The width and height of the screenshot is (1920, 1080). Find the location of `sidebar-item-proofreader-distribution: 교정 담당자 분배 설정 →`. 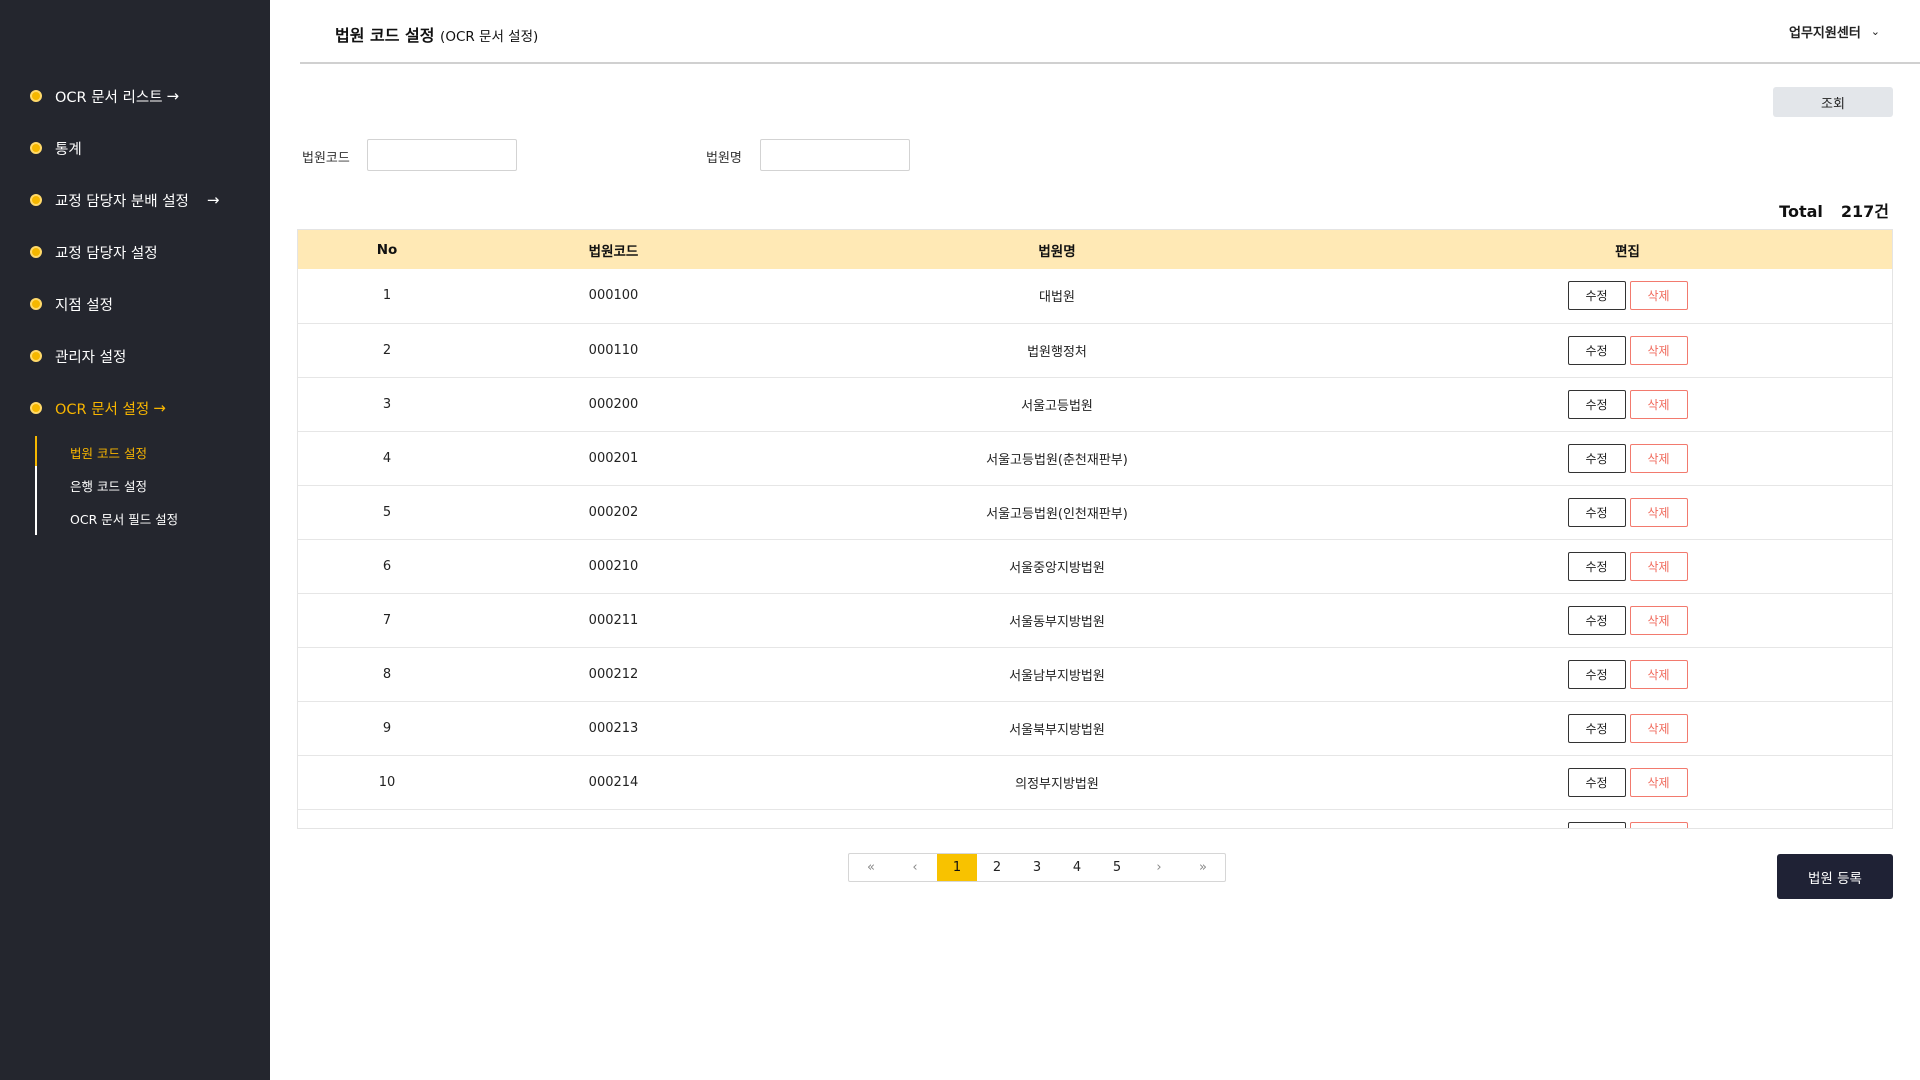

sidebar-item-proofreader-distribution: 교정 담당자 분배 설정 → is located at coordinates (135, 200).